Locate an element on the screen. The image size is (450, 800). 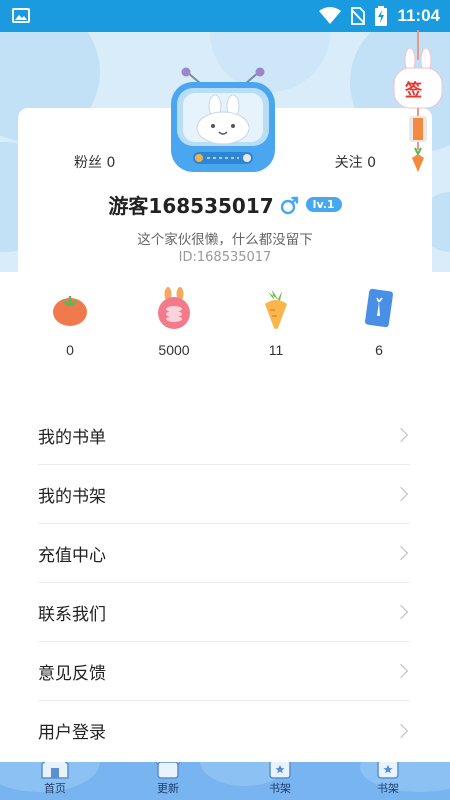
male-icon is located at coordinates (289, 205).